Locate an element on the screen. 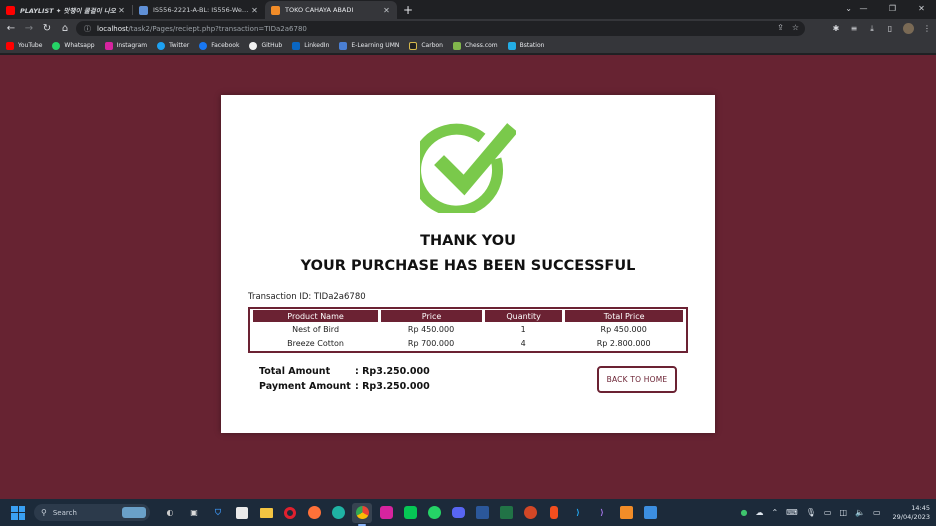 The image size is (936, 526). tab-toko-cahaya-abadi: TOKO CAHAYA ABADI ✕ is located at coordinates (331, 10).